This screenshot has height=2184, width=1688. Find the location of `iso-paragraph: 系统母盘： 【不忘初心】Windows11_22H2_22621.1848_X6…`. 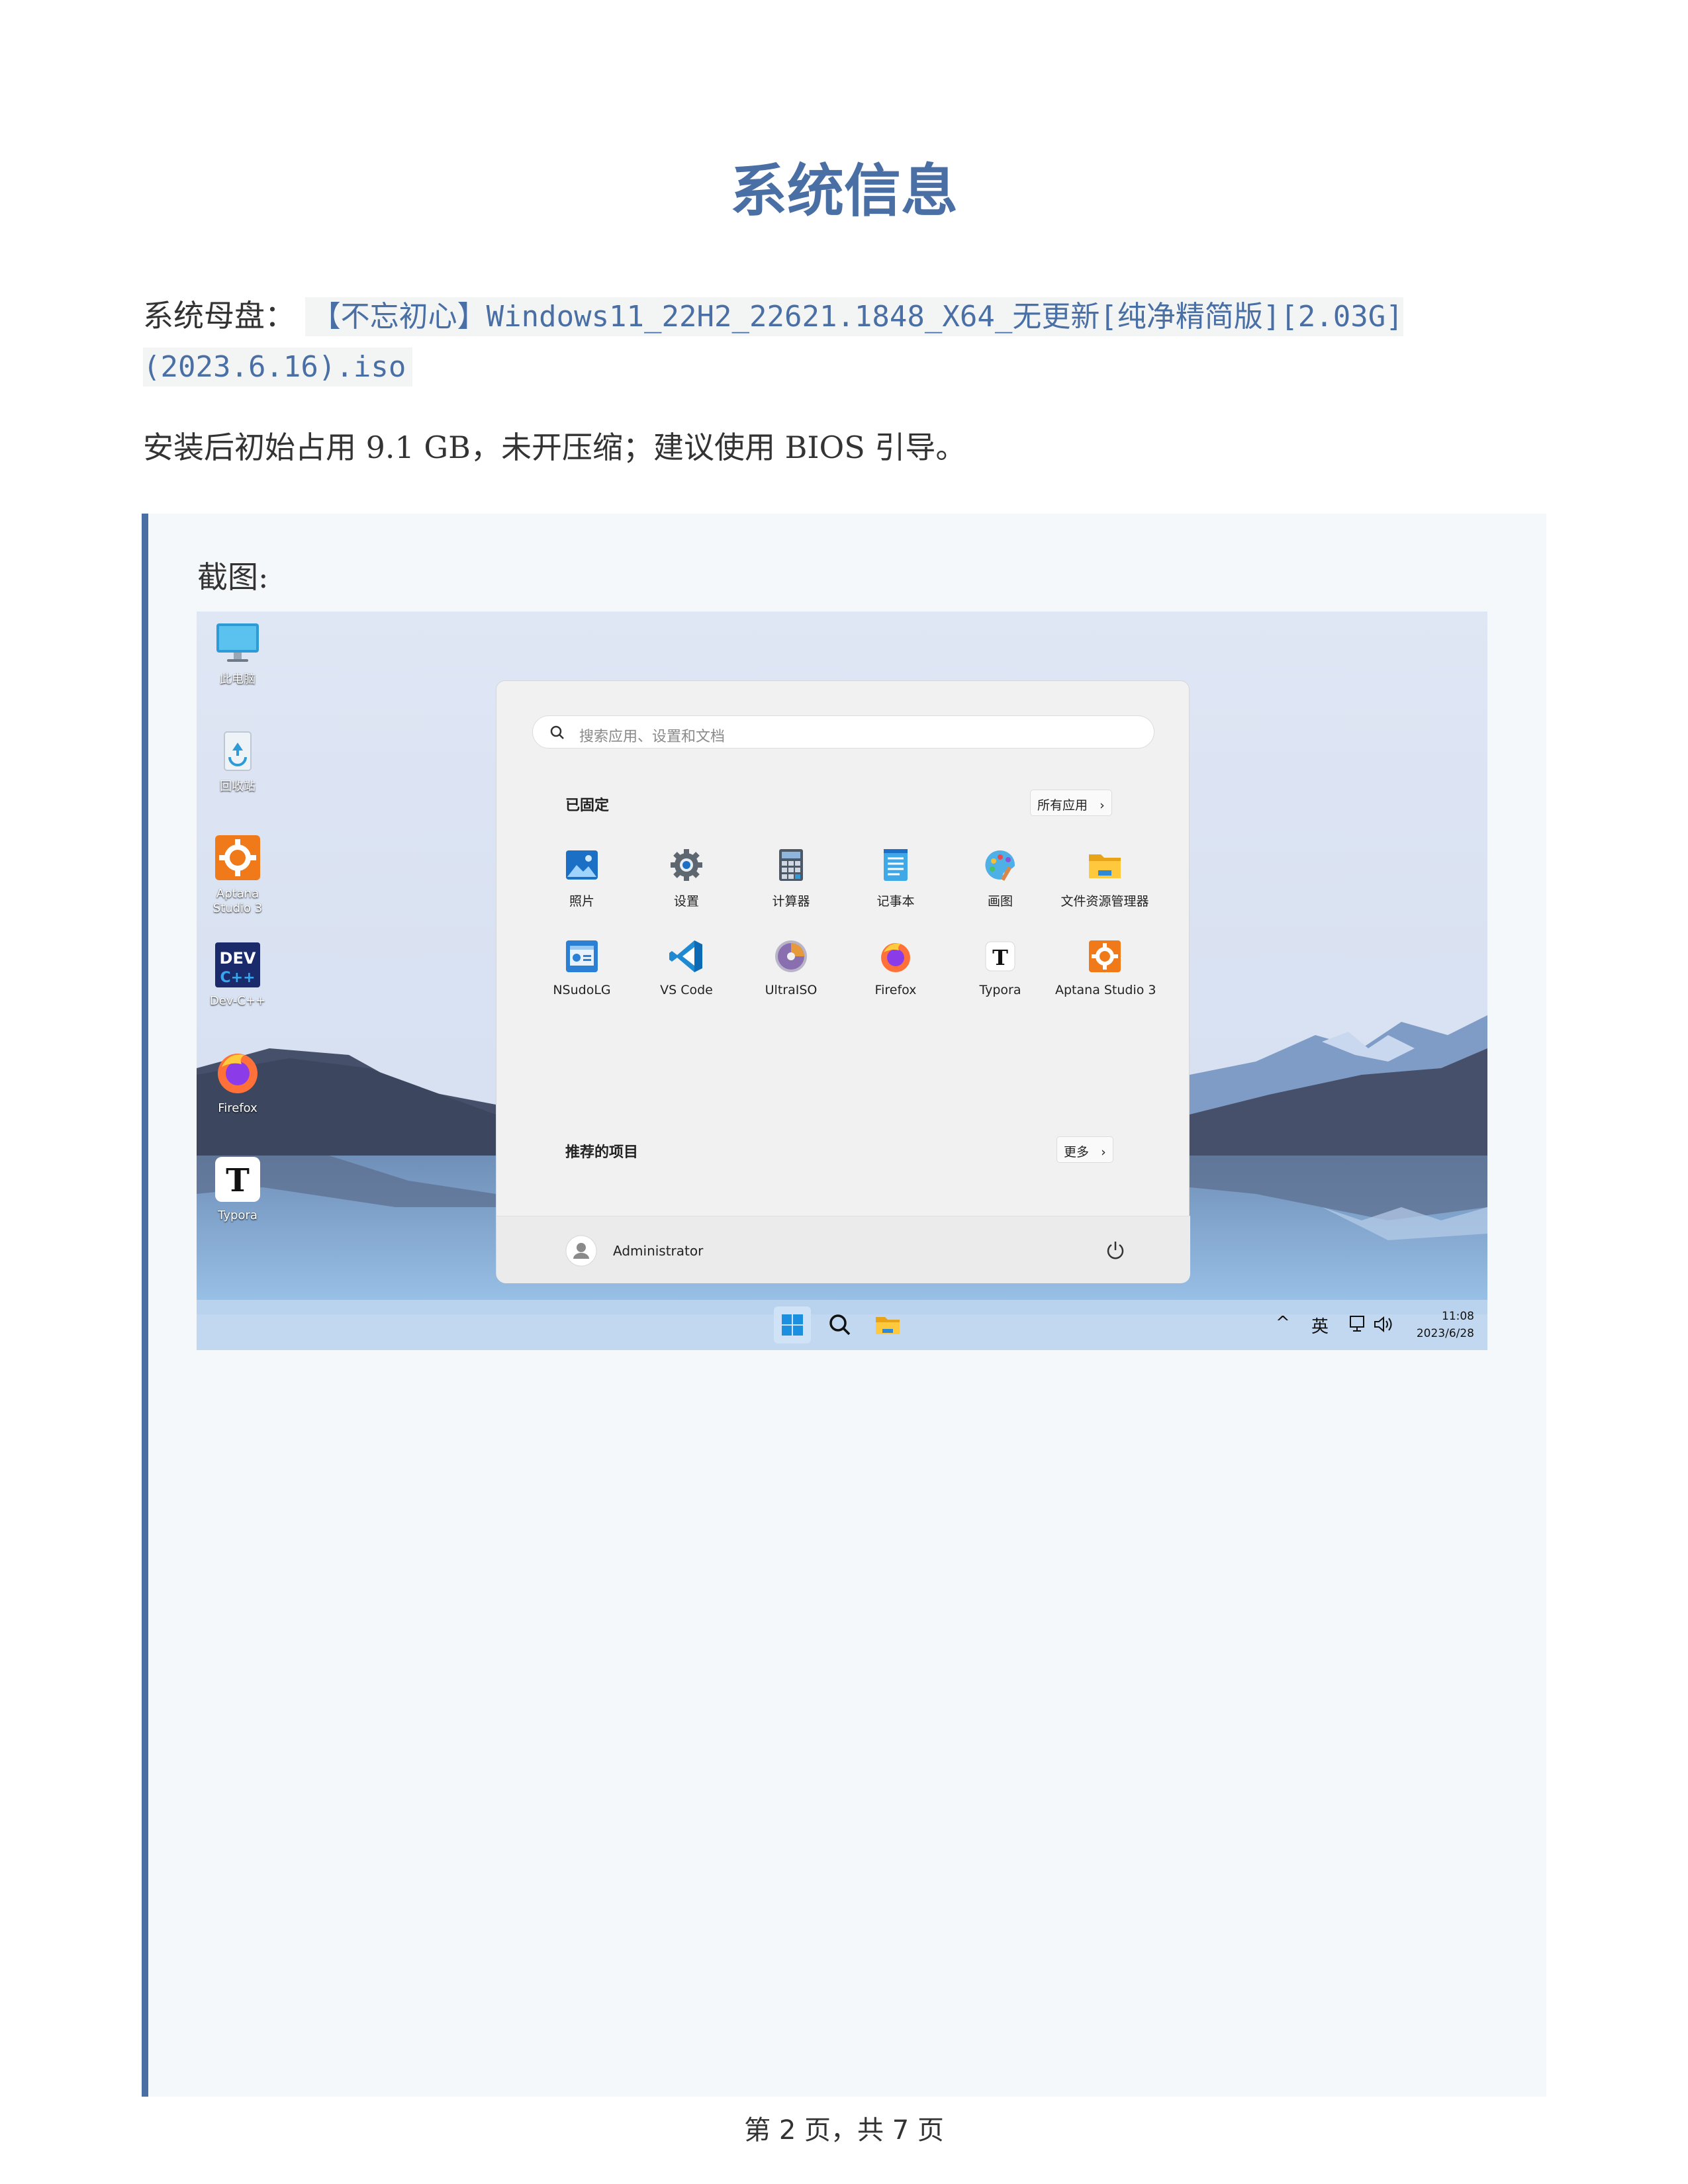

iso-paragraph: 系统母盘： 【不忘初心】Windows11_22H2_22621.1848_X6… is located at coordinates (844, 341).